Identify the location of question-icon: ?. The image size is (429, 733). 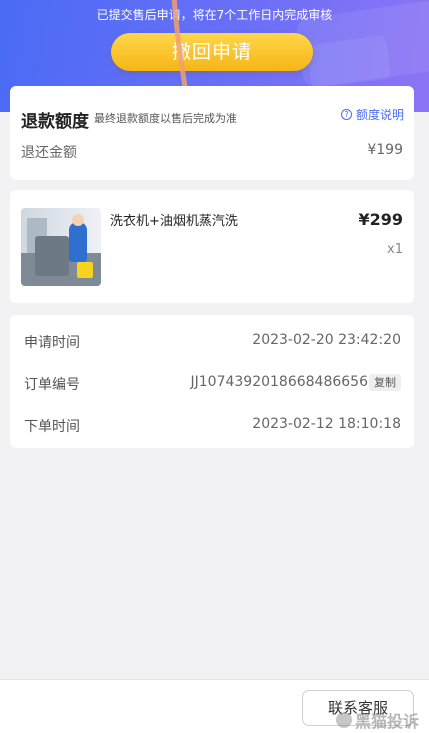
(346, 114).